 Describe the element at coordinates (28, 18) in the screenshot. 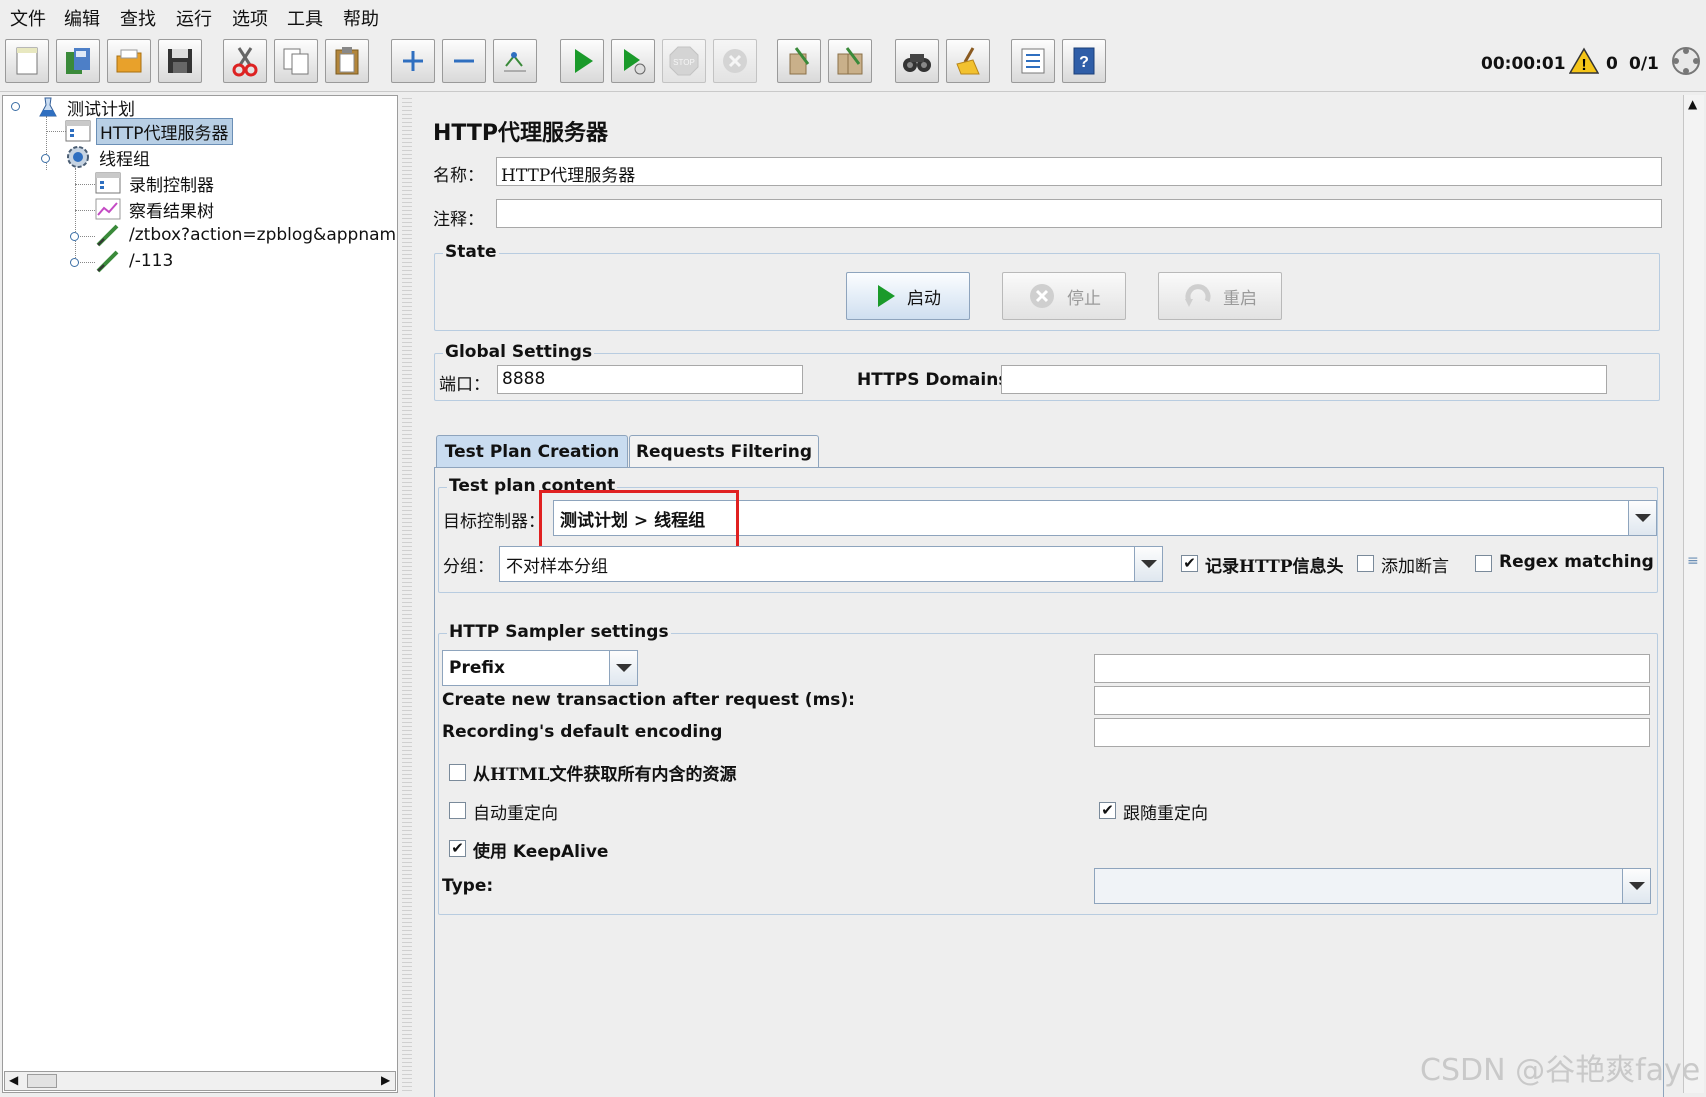

I see `menu-file: 文件` at that location.